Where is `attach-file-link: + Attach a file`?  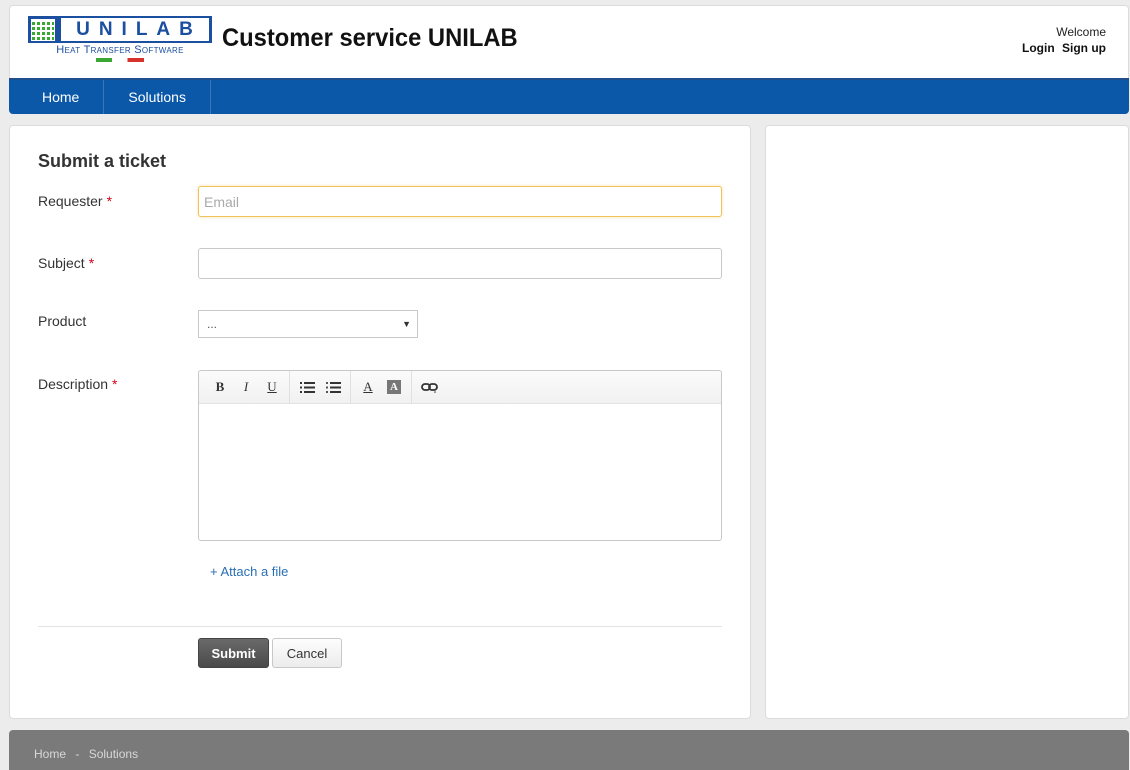
attach-file-link: + Attach a file is located at coordinates (249, 571).